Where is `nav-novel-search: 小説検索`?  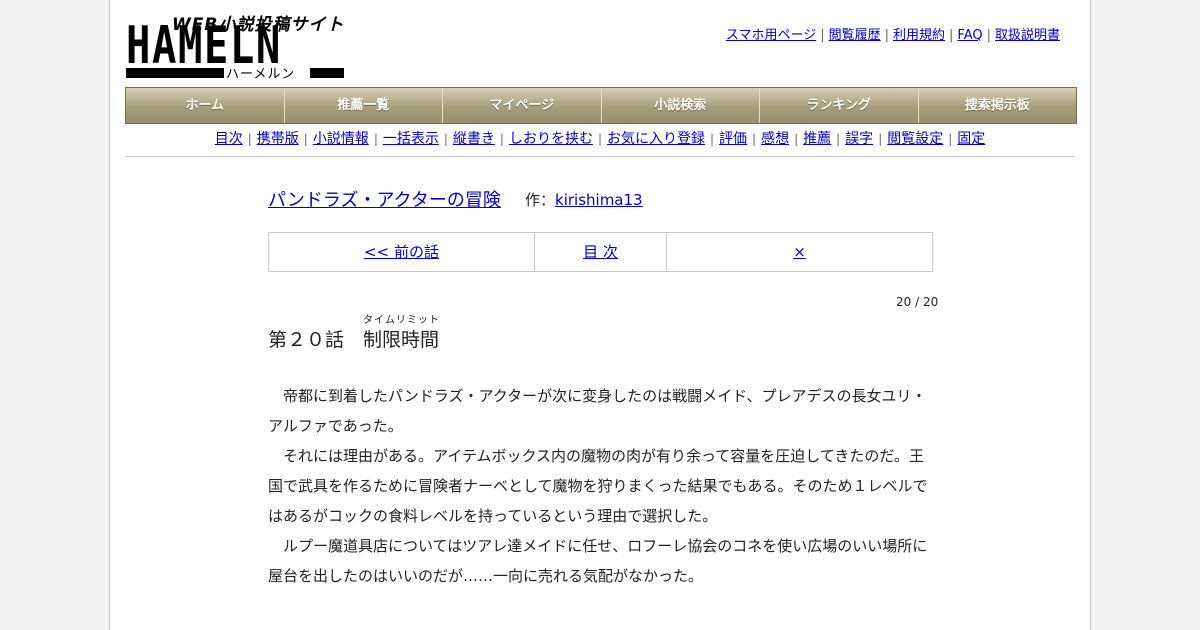 nav-novel-search: 小説検索 is located at coordinates (681, 105).